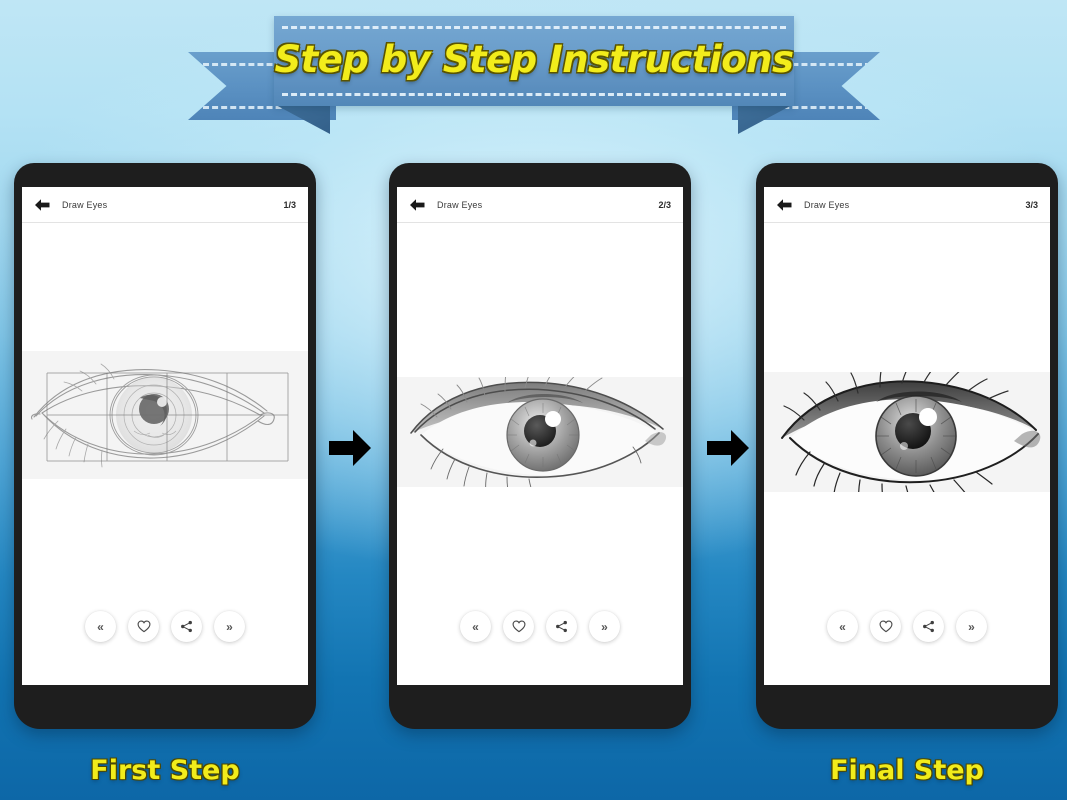 The image size is (1067, 800). What do you see at coordinates (664, 204) in the screenshot?
I see `page-counter-2: 2/3` at bounding box center [664, 204].